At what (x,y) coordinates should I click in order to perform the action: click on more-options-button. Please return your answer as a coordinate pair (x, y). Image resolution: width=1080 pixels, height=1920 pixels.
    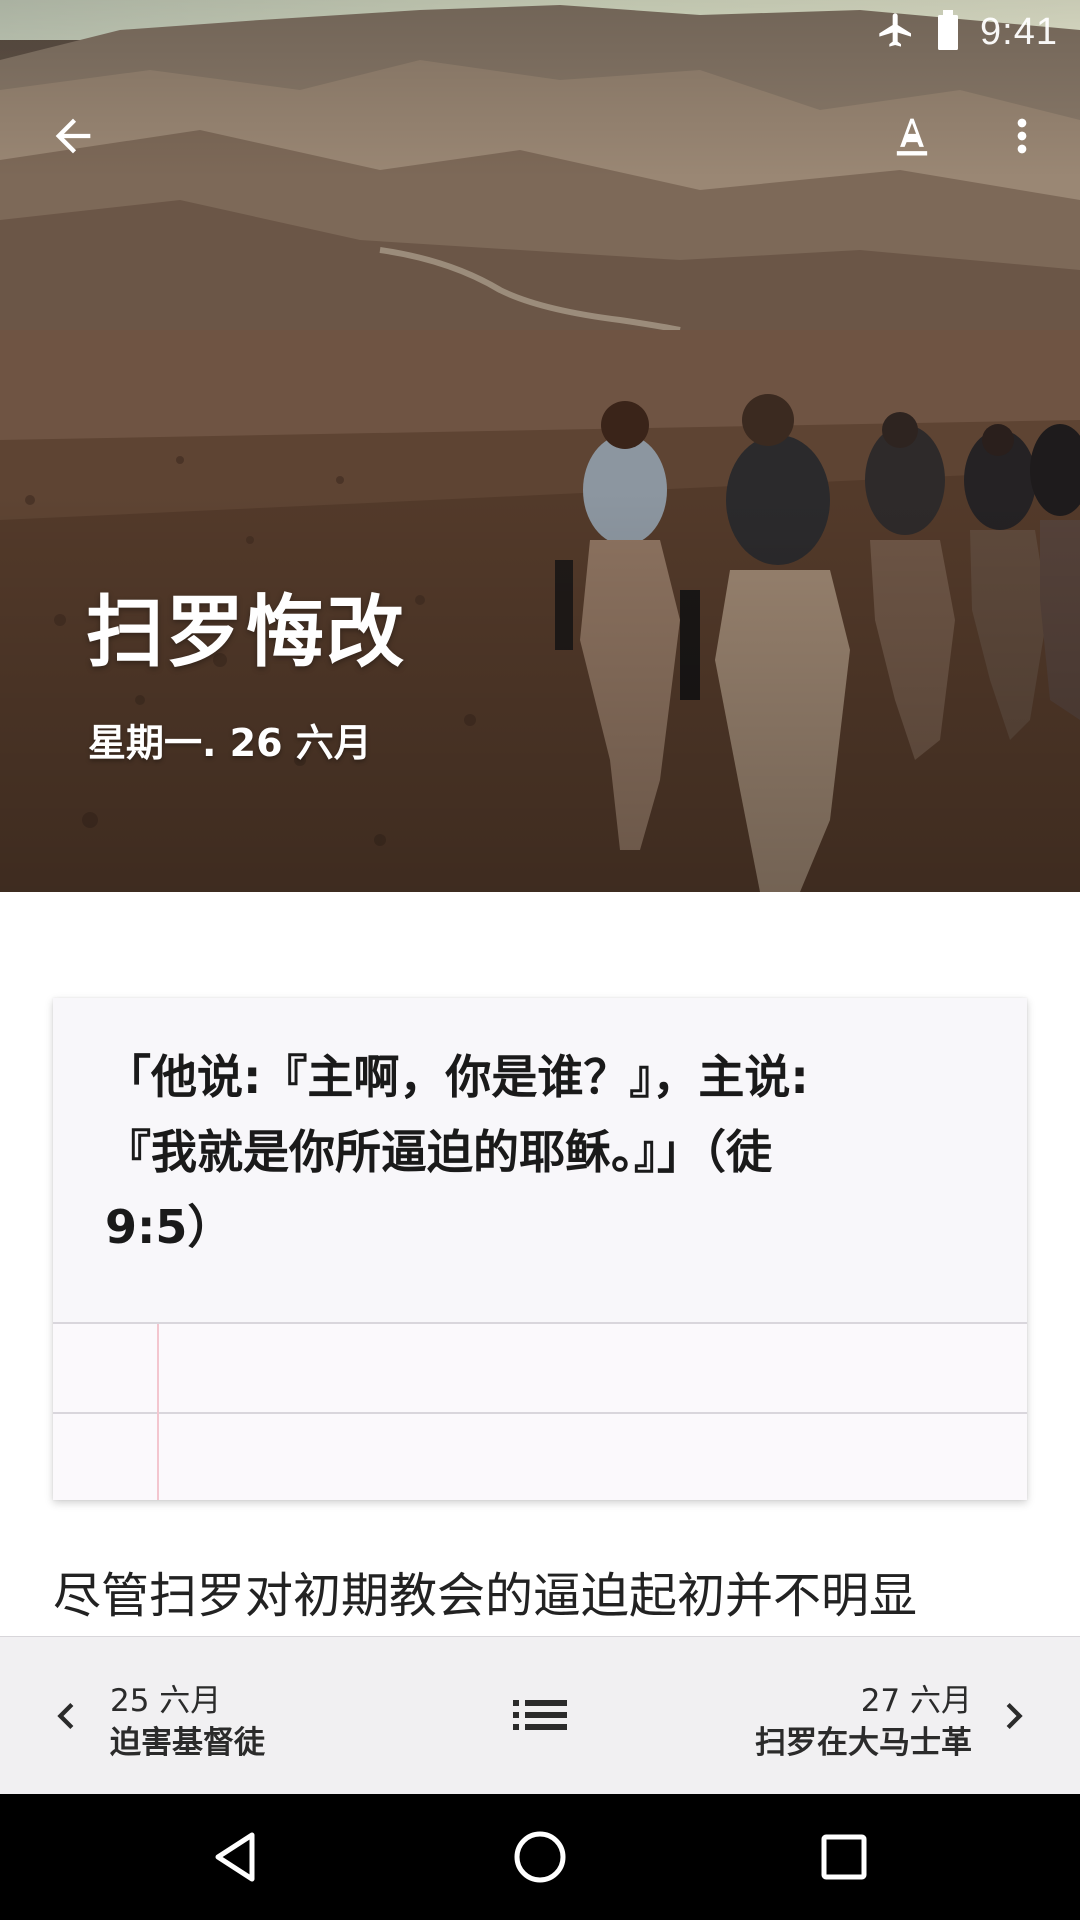
    Looking at the image, I should click on (1022, 136).